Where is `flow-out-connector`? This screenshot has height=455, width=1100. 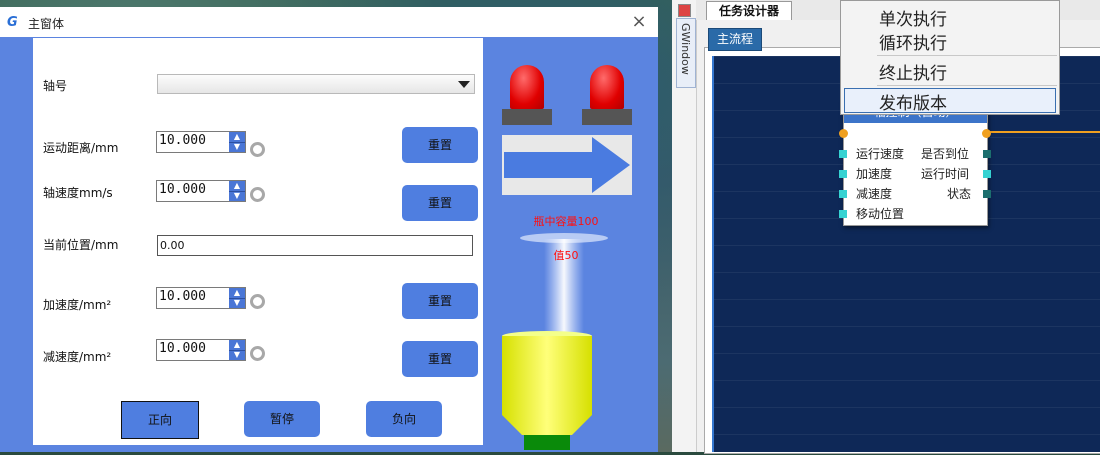
flow-out-connector is located at coordinates (986, 133).